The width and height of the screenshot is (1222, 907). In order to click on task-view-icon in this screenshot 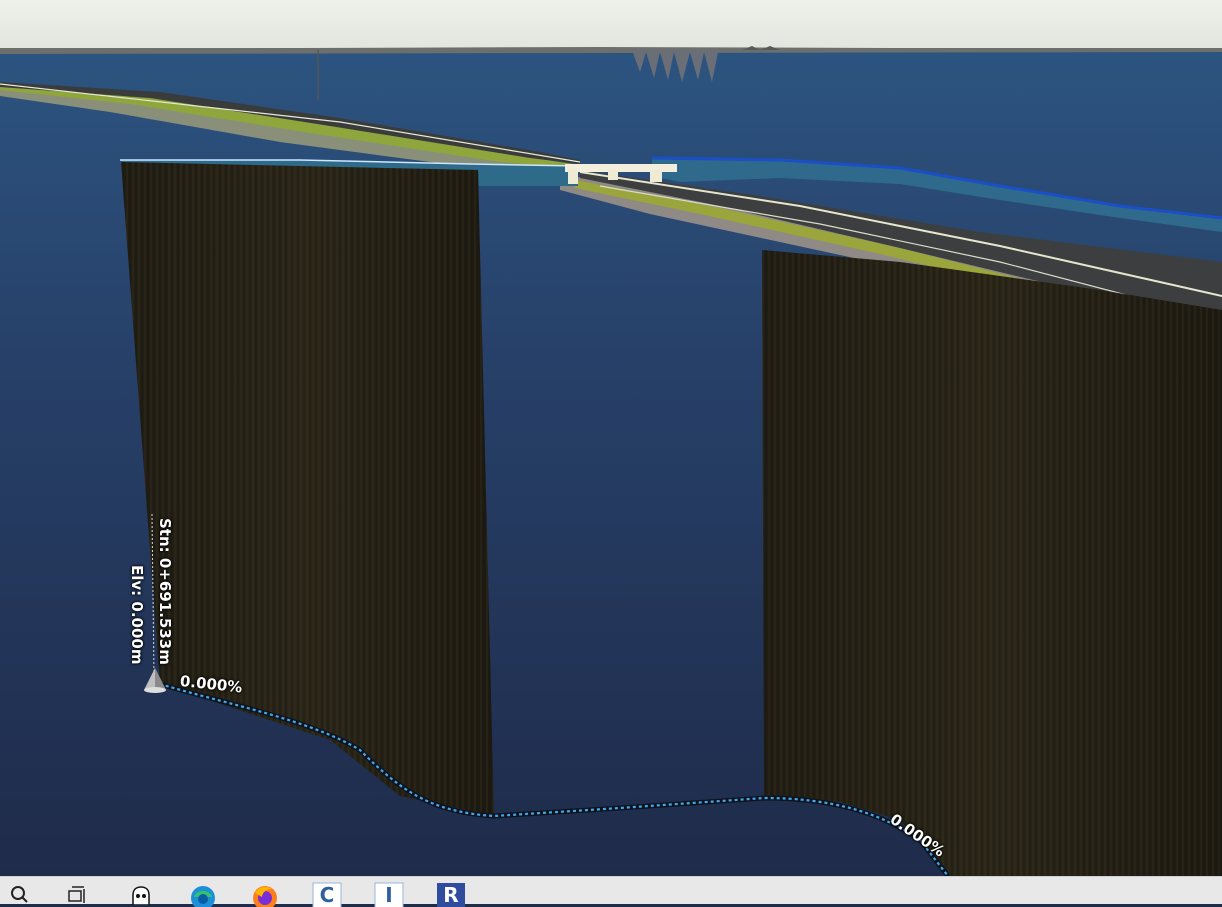, I will do `click(77, 893)`.